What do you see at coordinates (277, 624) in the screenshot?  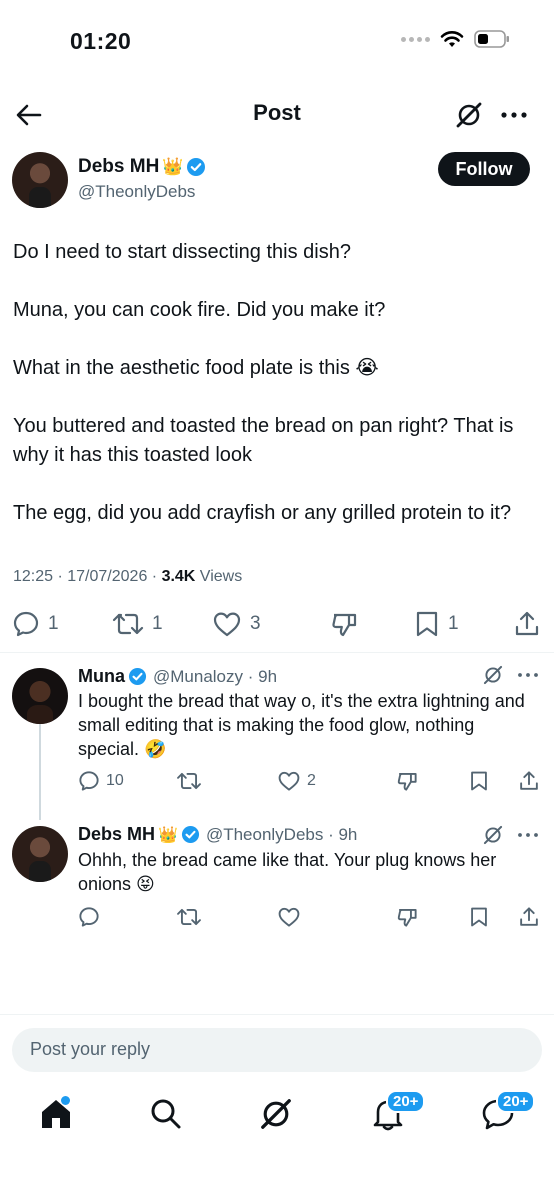 I see `post-actions: 1 1 3 1` at bounding box center [277, 624].